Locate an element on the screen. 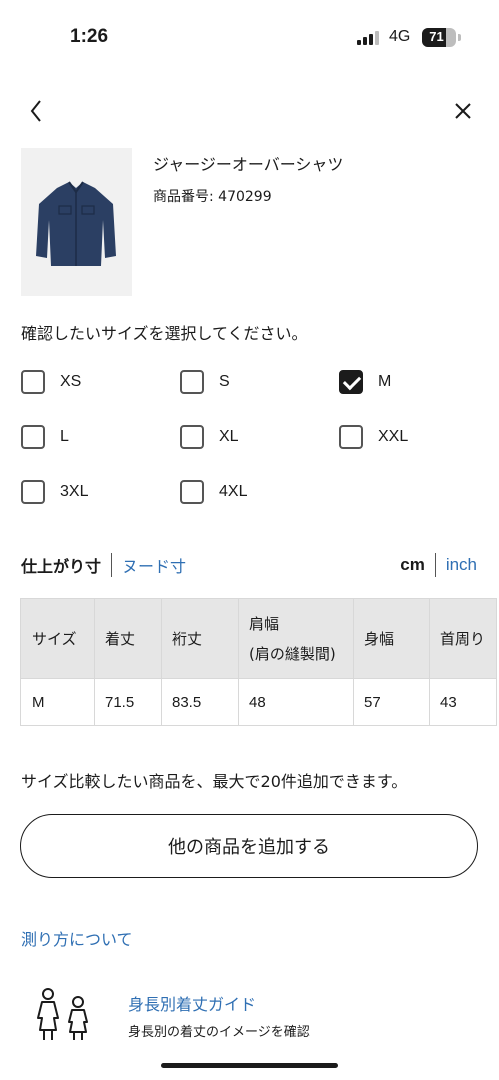 The width and height of the screenshot is (499, 1080). how-to-measure-link: 測り方について is located at coordinates (77, 938).